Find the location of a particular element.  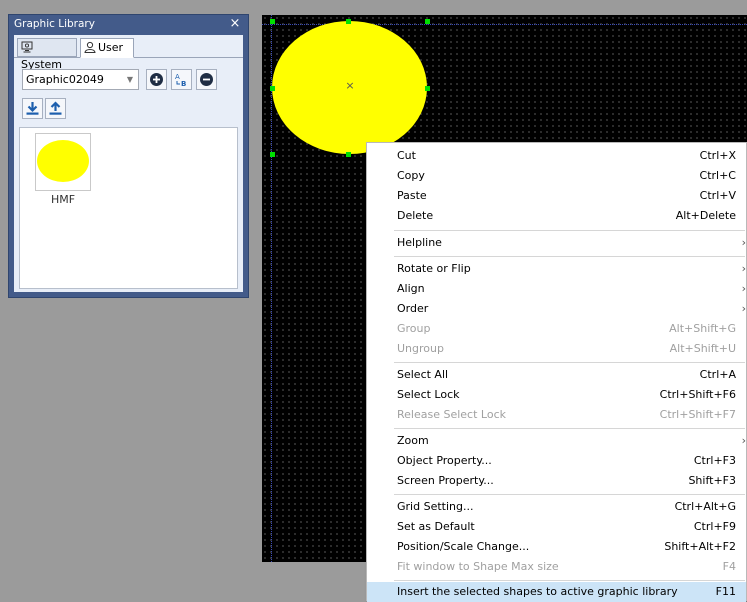

tab-user: User is located at coordinates (107, 48).